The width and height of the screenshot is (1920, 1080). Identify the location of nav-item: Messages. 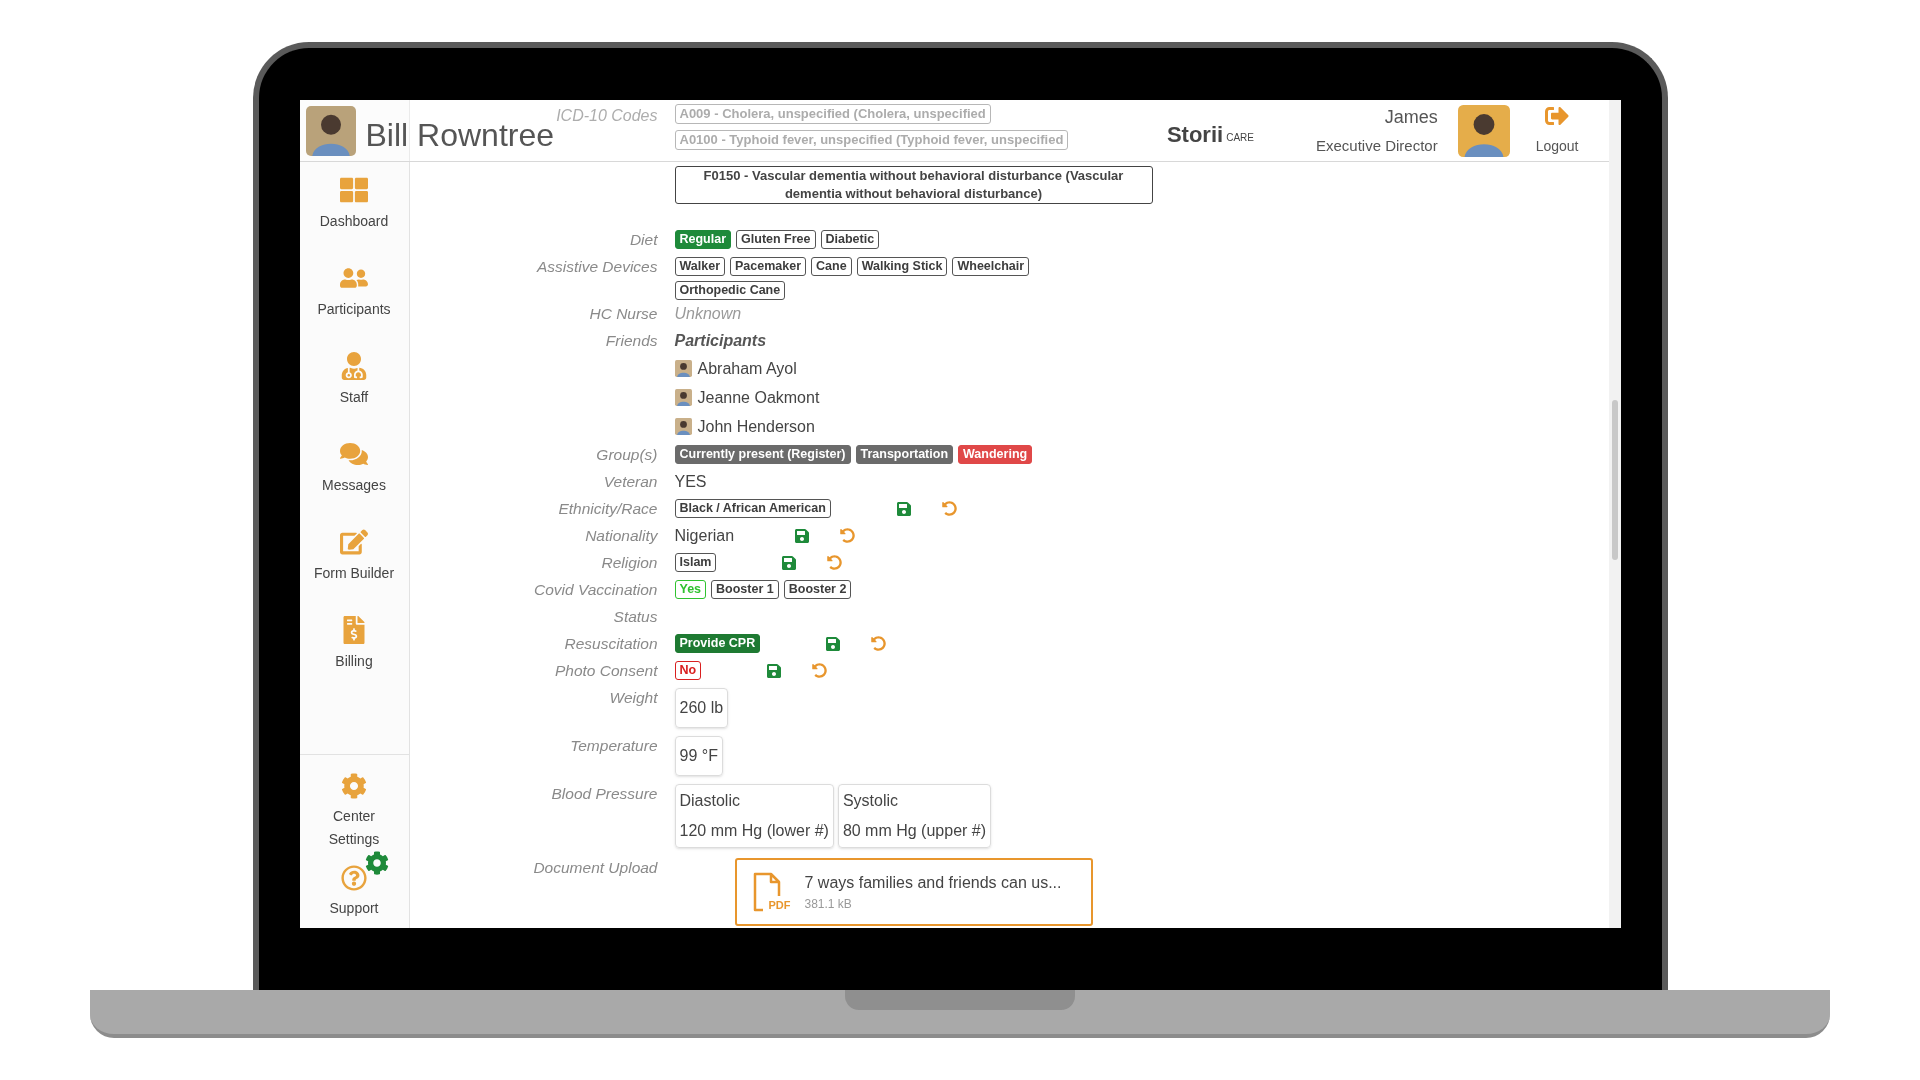
(354, 485).